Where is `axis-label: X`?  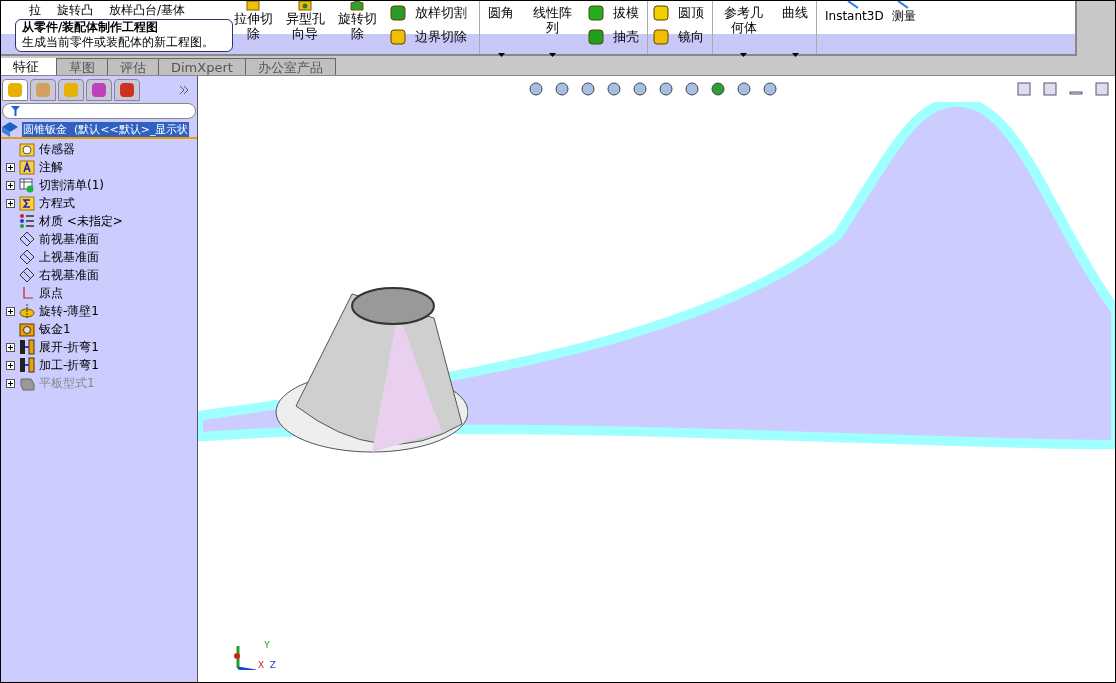 axis-label: X is located at coordinates (261, 665).